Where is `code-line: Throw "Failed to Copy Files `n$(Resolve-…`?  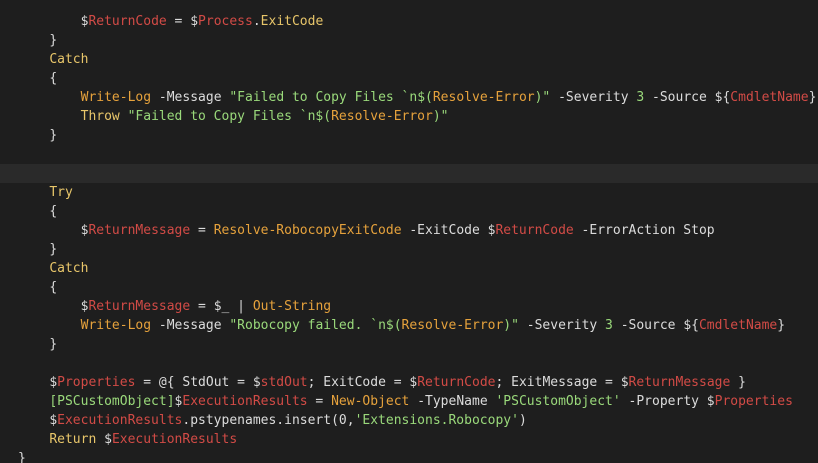
code-line: Throw "Failed to Copy Files `n$(Resolve-… is located at coordinates (409, 116).